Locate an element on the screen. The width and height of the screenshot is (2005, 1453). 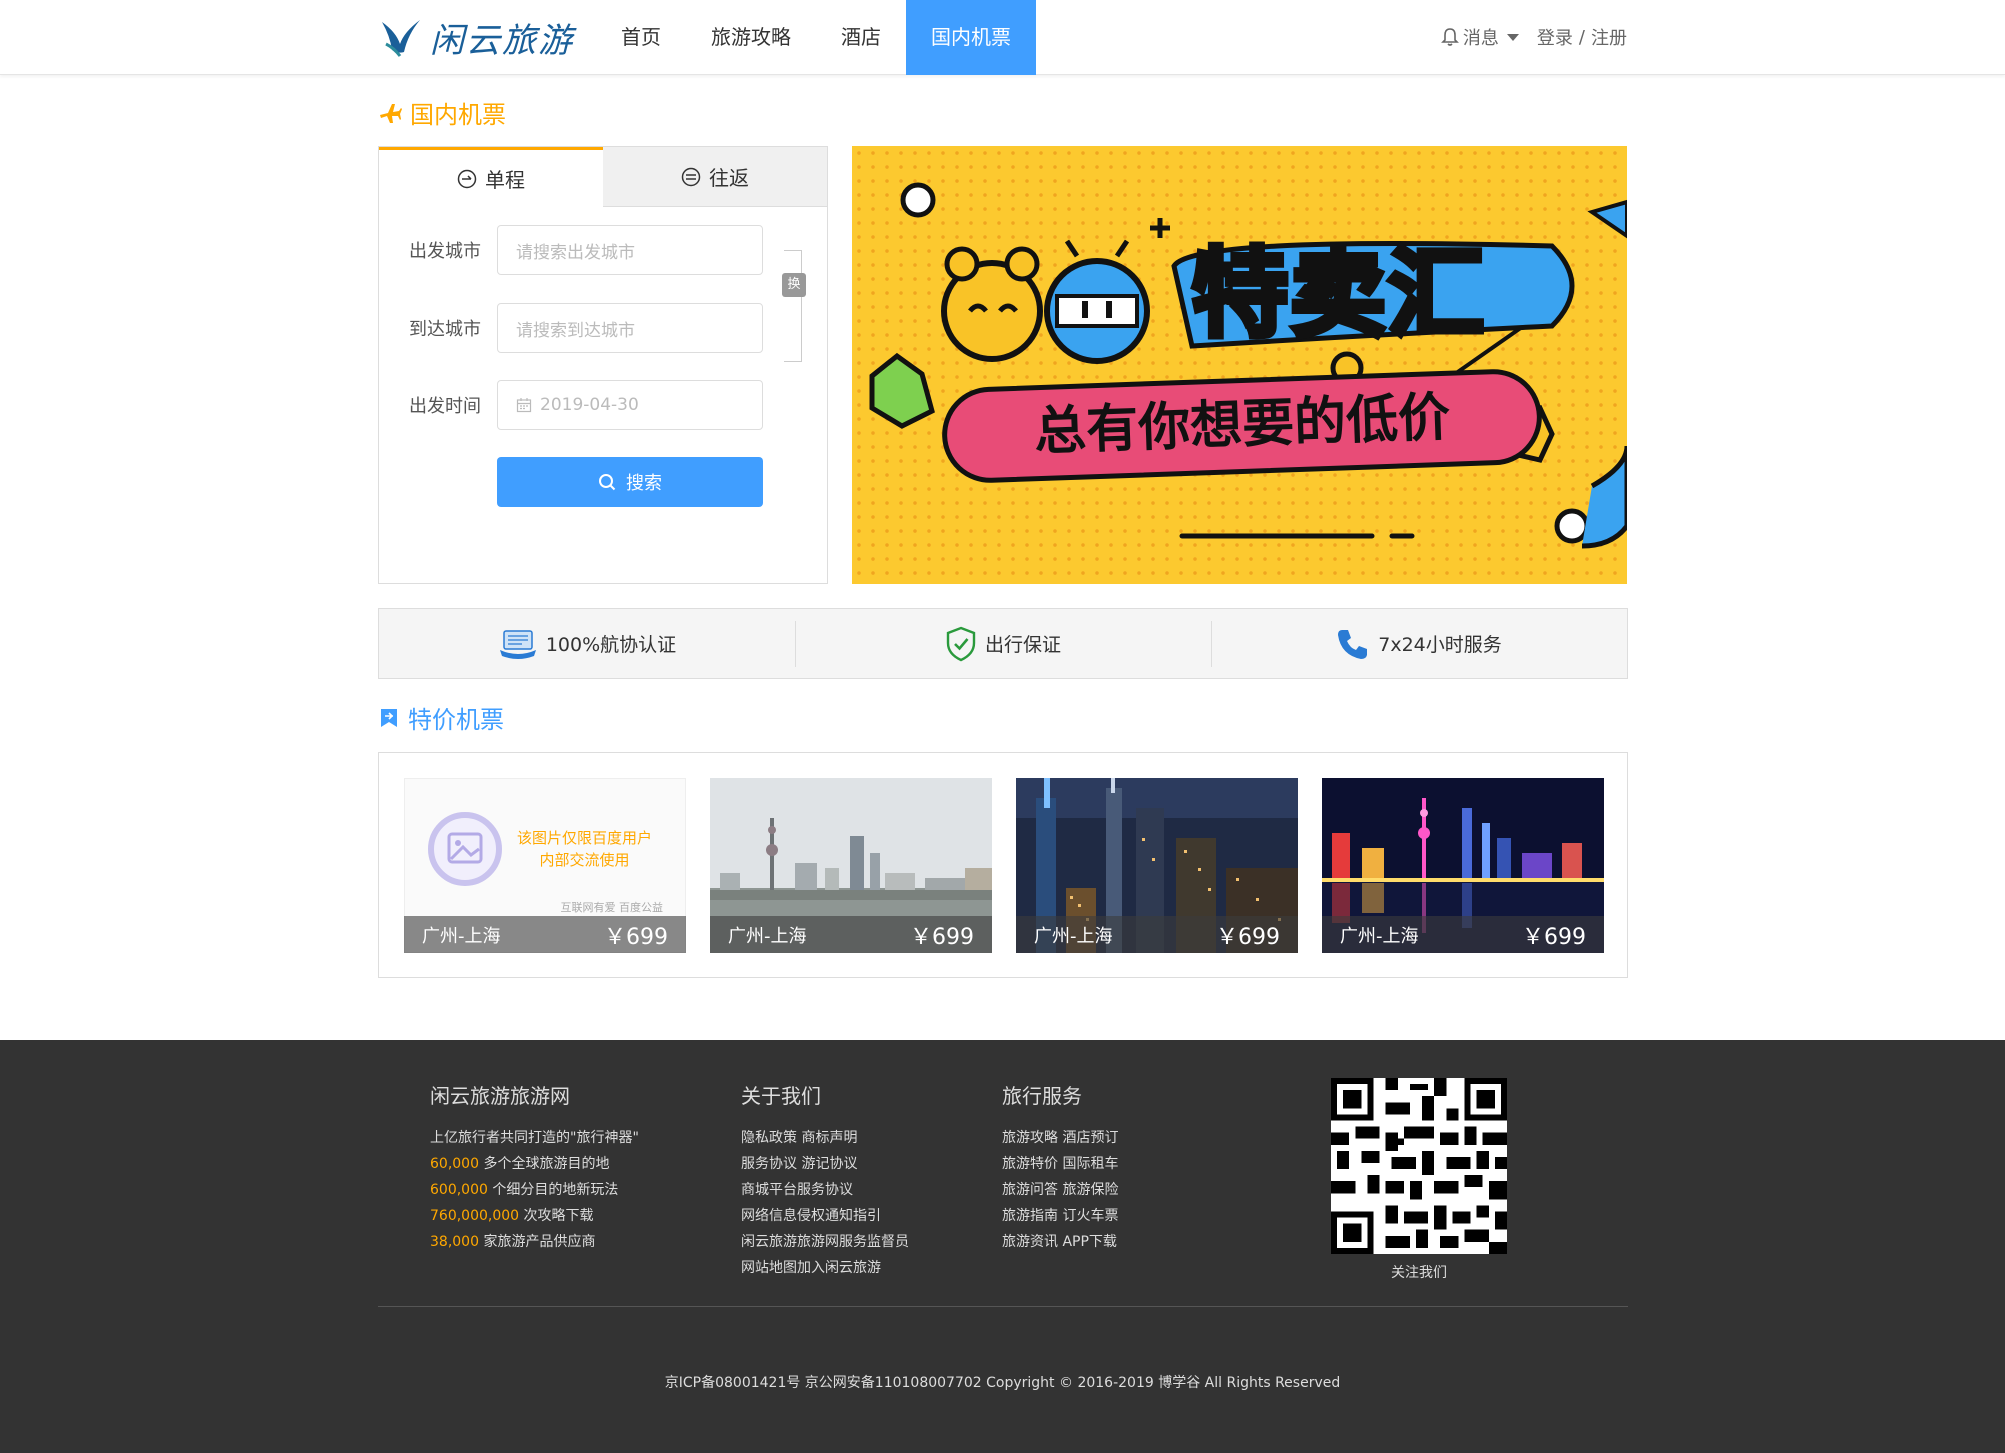
tab-round-trip-label: 往返 is located at coordinates (729, 178).